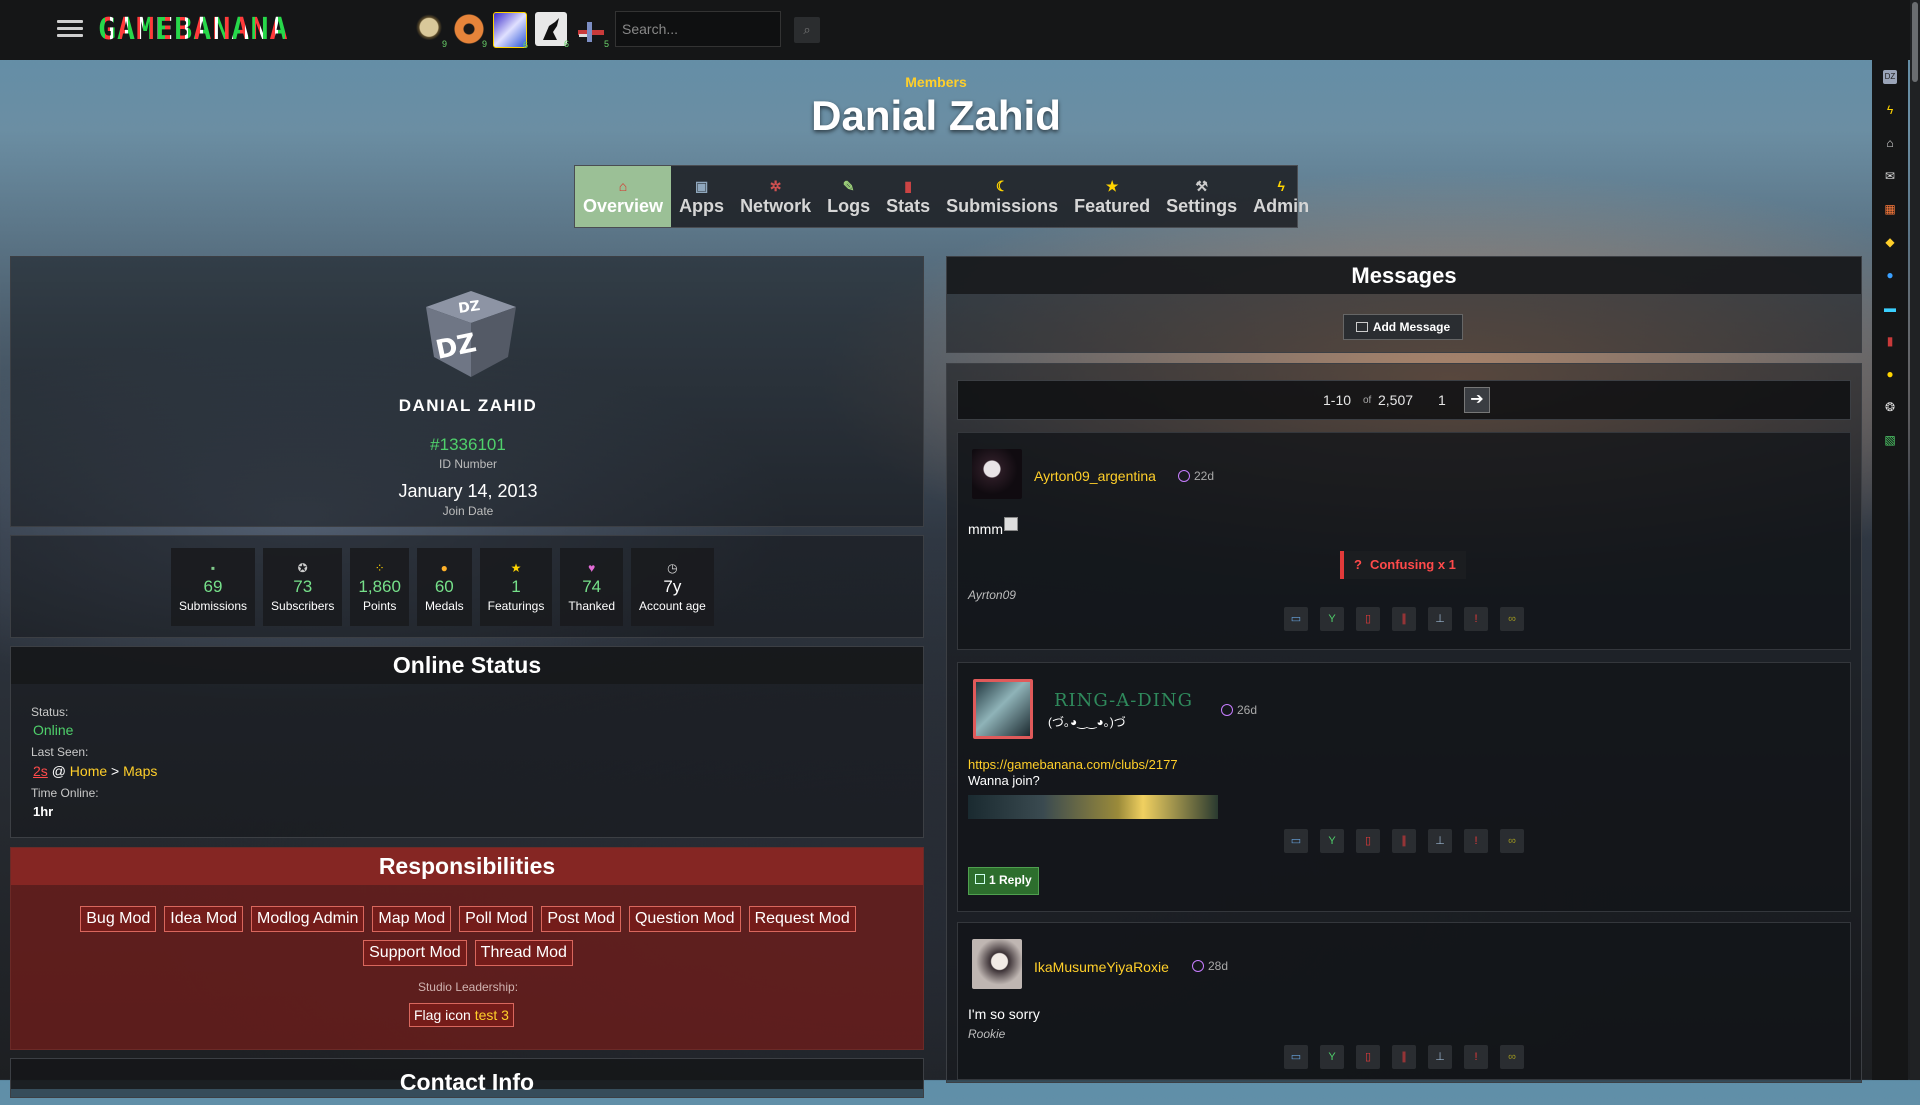 Image resolution: width=1920 pixels, height=1105 pixels. I want to click on role-chip: Post Mod, so click(581, 919).